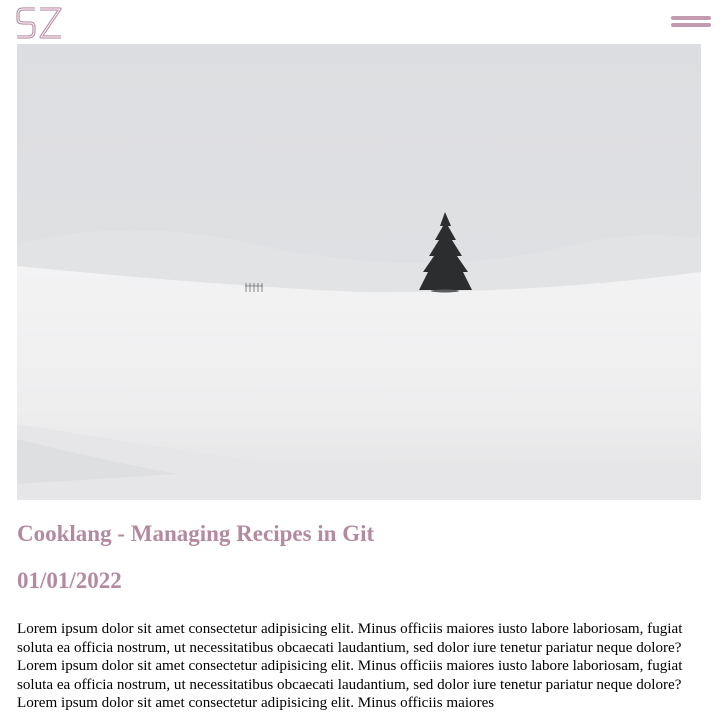 The height and width of the screenshot is (712, 720). What do you see at coordinates (69, 580) in the screenshot?
I see `post-date: 01/01/2022` at bounding box center [69, 580].